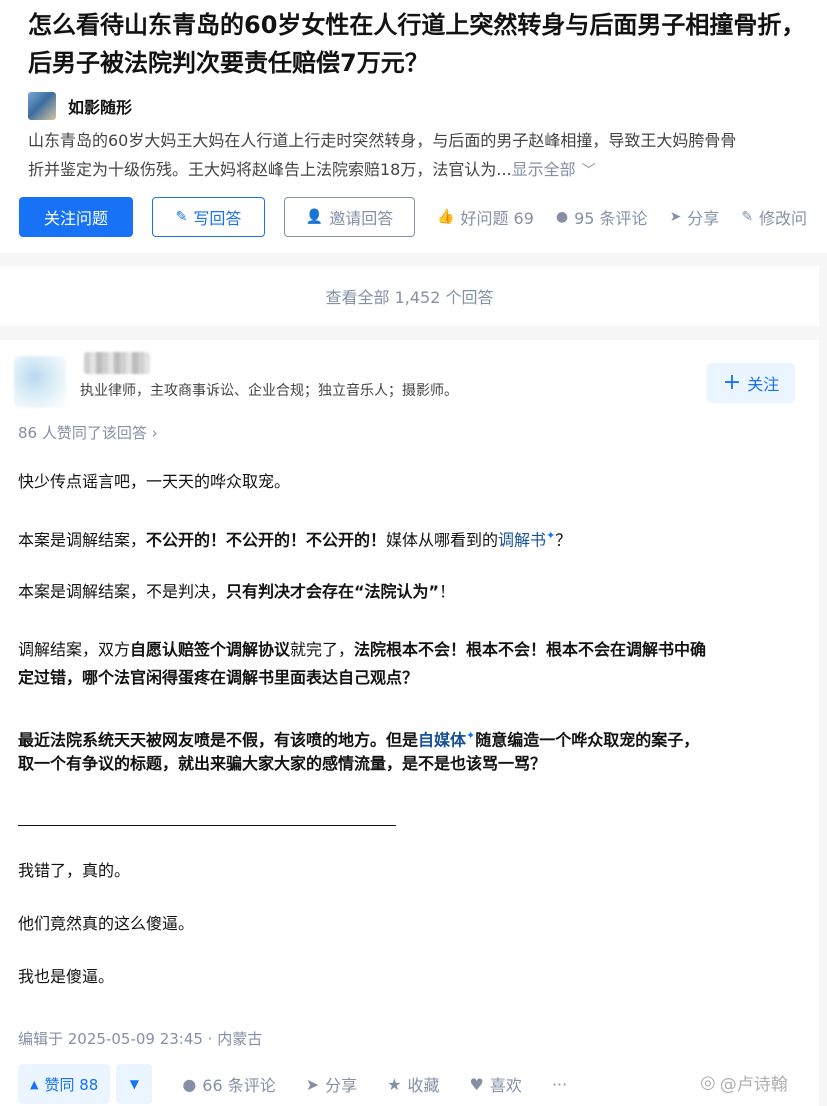 This screenshot has height=1106, width=827. Describe the element at coordinates (292, 1084) in the screenshot. I see `answer-actions: ▲ 赞同 88 ▼ ● 66 条评论 ➤ 分享 ★ 收藏 ♥ 喜欢 ···` at that location.